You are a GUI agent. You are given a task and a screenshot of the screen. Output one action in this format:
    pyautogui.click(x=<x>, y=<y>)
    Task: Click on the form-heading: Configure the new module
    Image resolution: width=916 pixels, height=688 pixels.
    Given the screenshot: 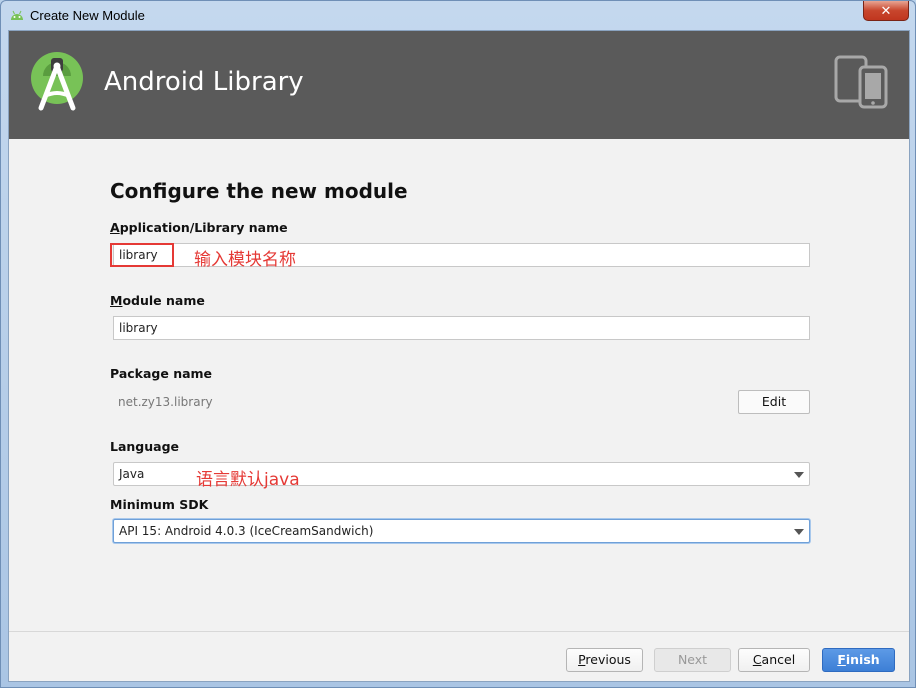 What is the action you would take?
    pyautogui.click(x=259, y=191)
    